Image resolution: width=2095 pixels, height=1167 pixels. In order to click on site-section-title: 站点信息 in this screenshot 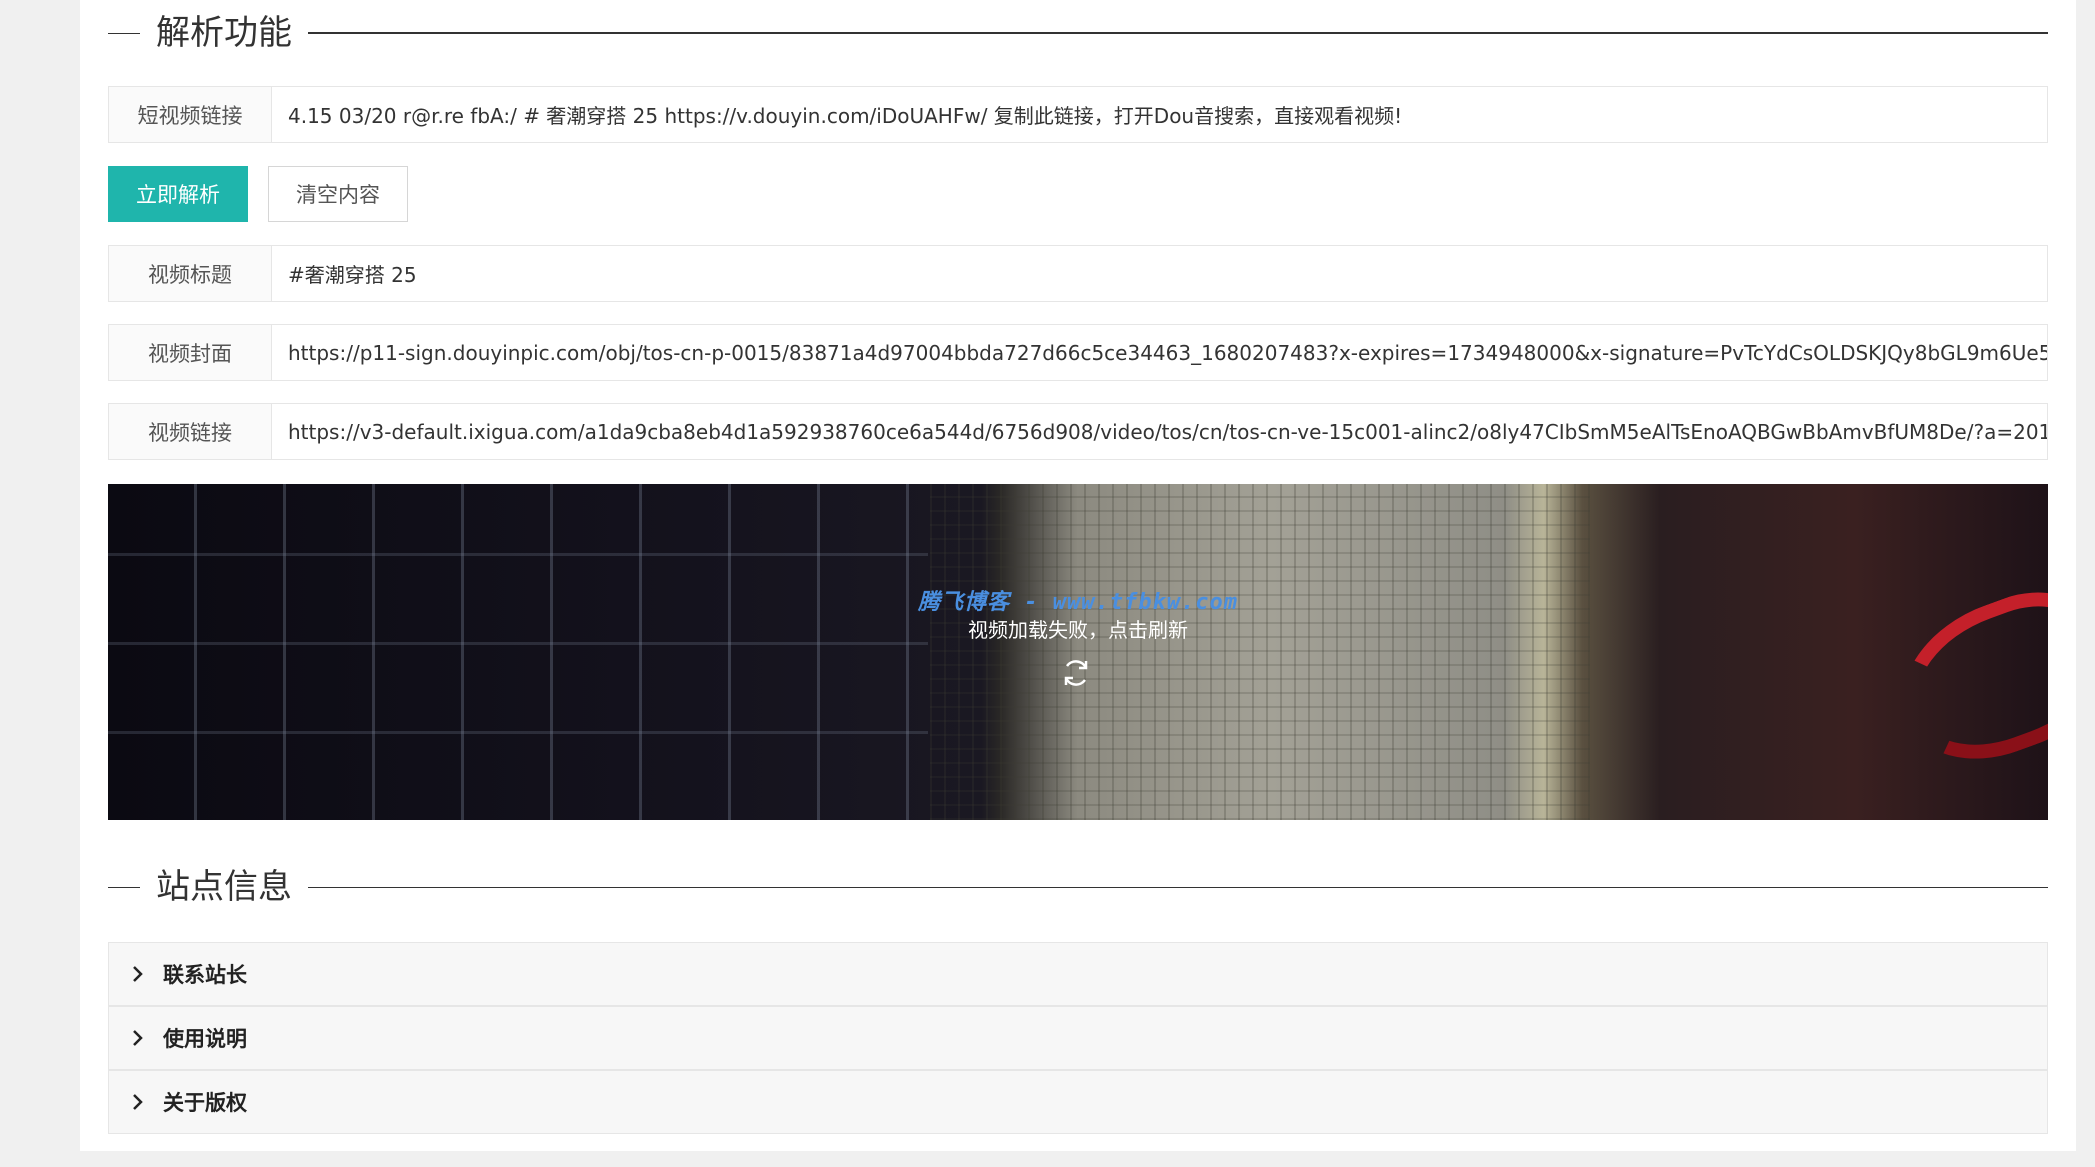, I will do `click(224, 887)`.